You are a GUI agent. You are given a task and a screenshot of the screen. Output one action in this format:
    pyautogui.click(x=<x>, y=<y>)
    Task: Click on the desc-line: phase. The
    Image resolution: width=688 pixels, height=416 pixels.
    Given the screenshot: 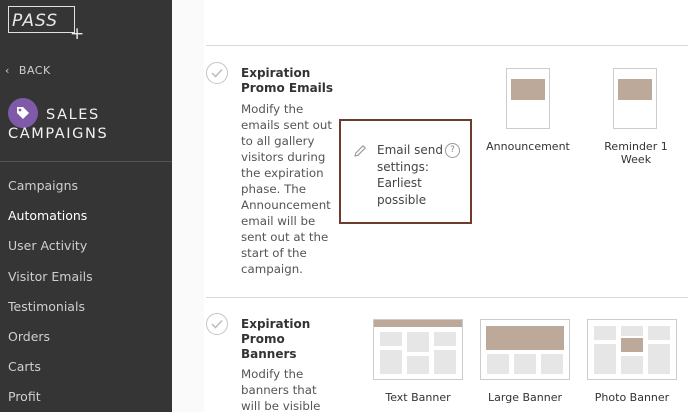 What is the action you would take?
    pyautogui.click(x=274, y=189)
    